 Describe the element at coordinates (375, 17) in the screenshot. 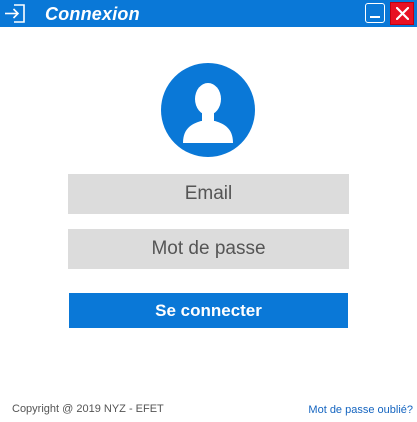

I see `minimize-icon` at that location.